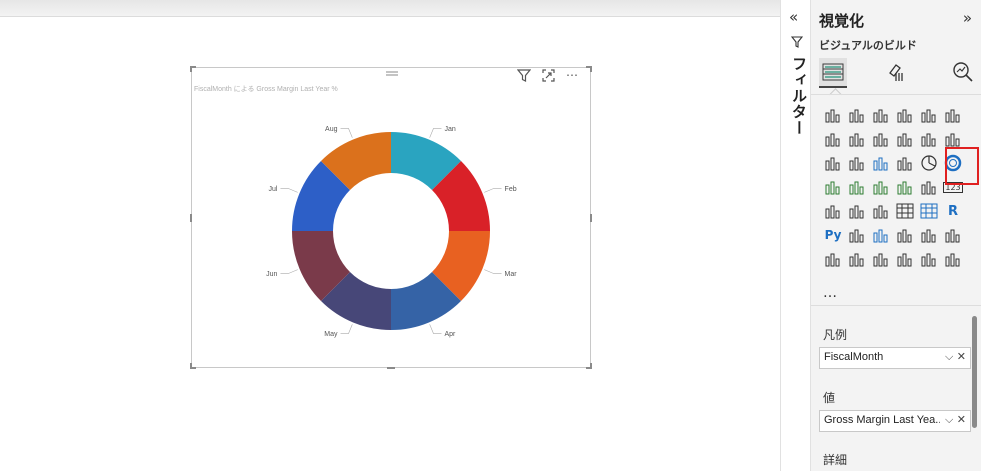 The image size is (981, 472). I want to click on expand-pane-button: », so click(967, 18).